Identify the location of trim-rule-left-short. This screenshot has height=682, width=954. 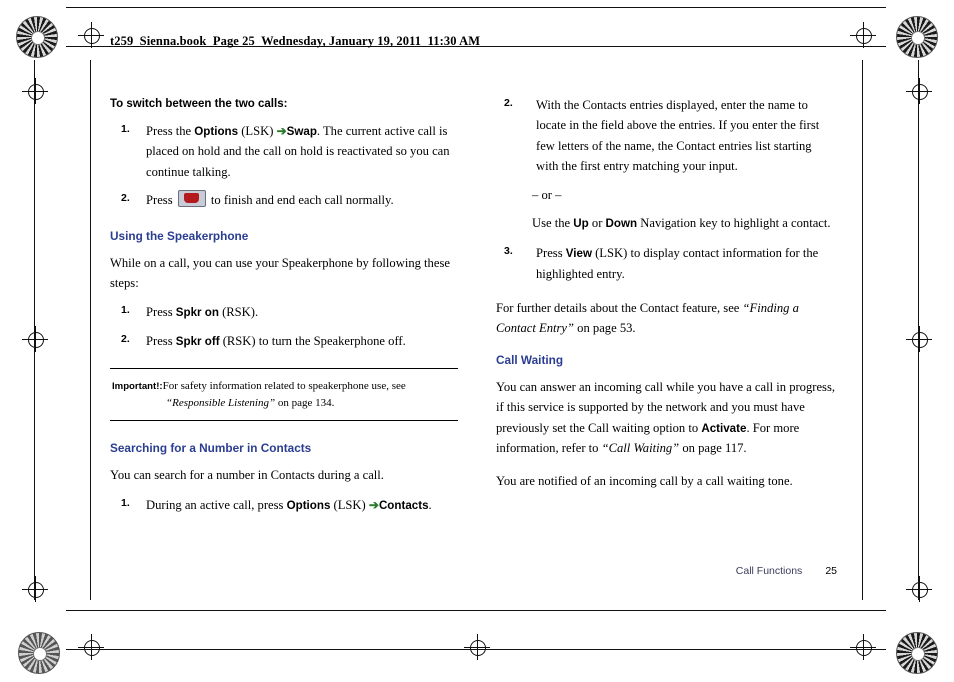
(90, 330).